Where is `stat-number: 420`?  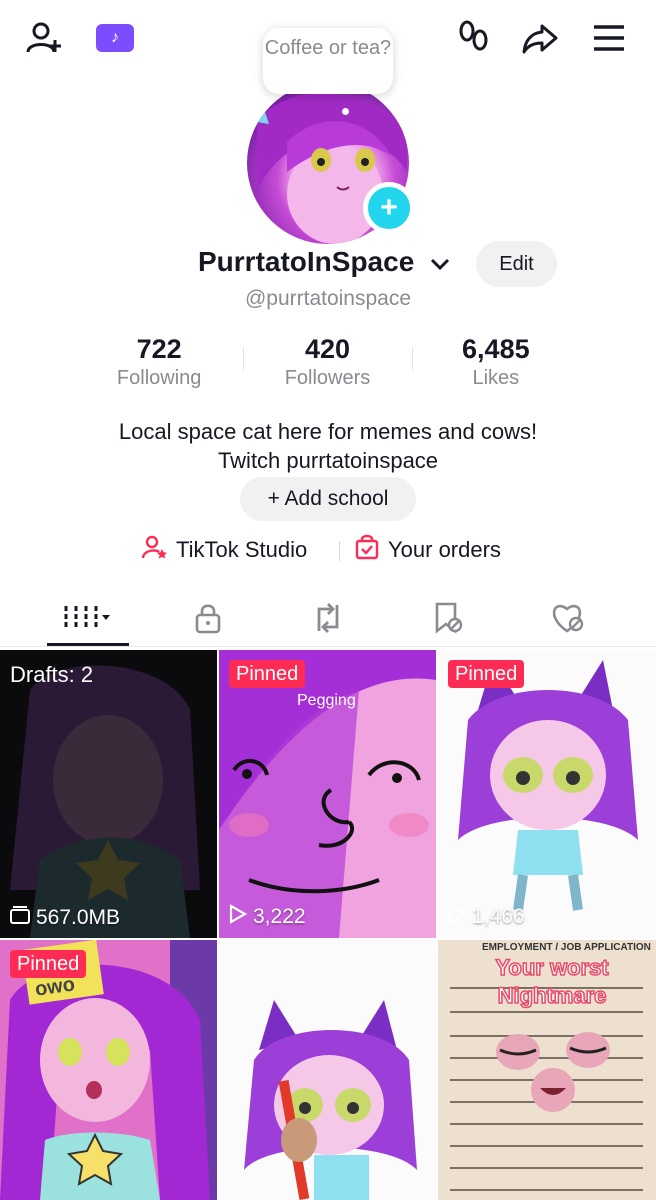 stat-number: 420 is located at coordinates (327, 349).